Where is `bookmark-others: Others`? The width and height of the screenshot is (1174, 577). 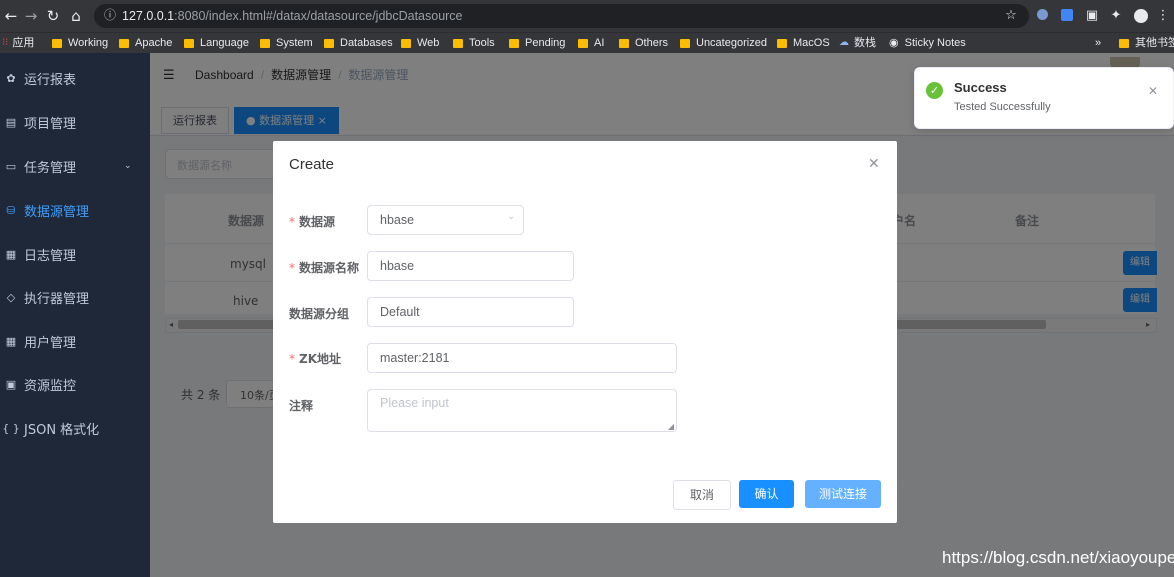 bookmark-others: Others is located at coordinates (643, 43).